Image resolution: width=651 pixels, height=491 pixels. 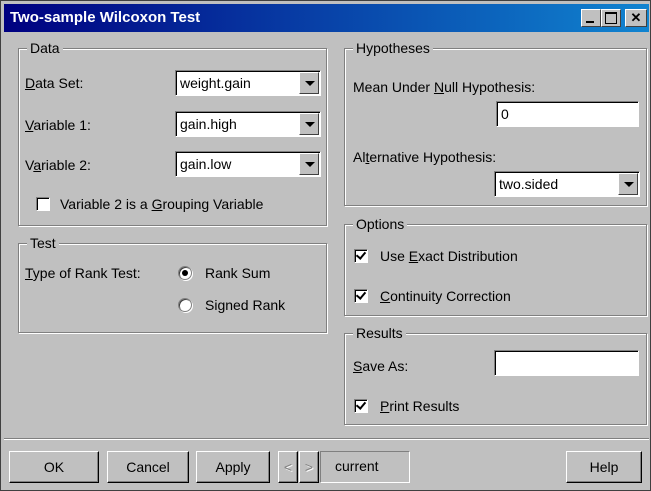 I want to click on close-icon: ✕, so click(x=636, y=17).